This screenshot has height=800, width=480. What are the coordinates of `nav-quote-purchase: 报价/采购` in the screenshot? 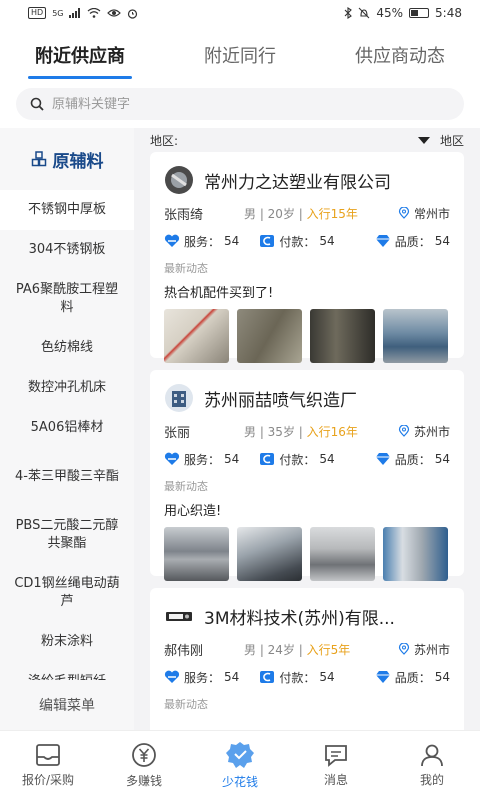 It's located at (48, 765).